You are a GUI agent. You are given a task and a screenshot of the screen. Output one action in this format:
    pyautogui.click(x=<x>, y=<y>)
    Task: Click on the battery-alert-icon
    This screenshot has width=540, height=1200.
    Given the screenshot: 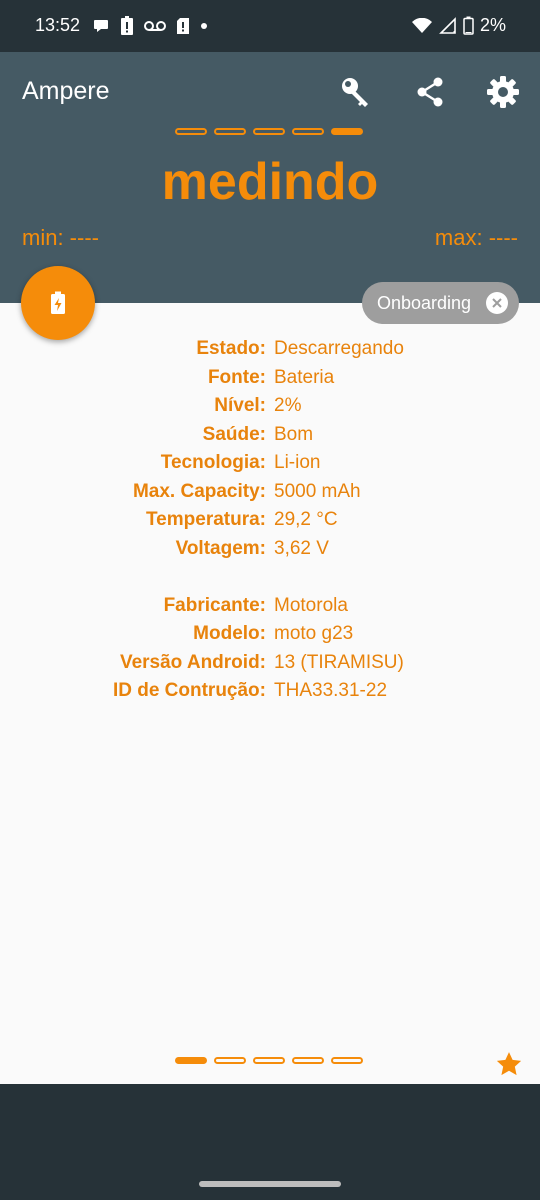 What is the action you would take?
    pyautogui.click(x=127, y=26)
    